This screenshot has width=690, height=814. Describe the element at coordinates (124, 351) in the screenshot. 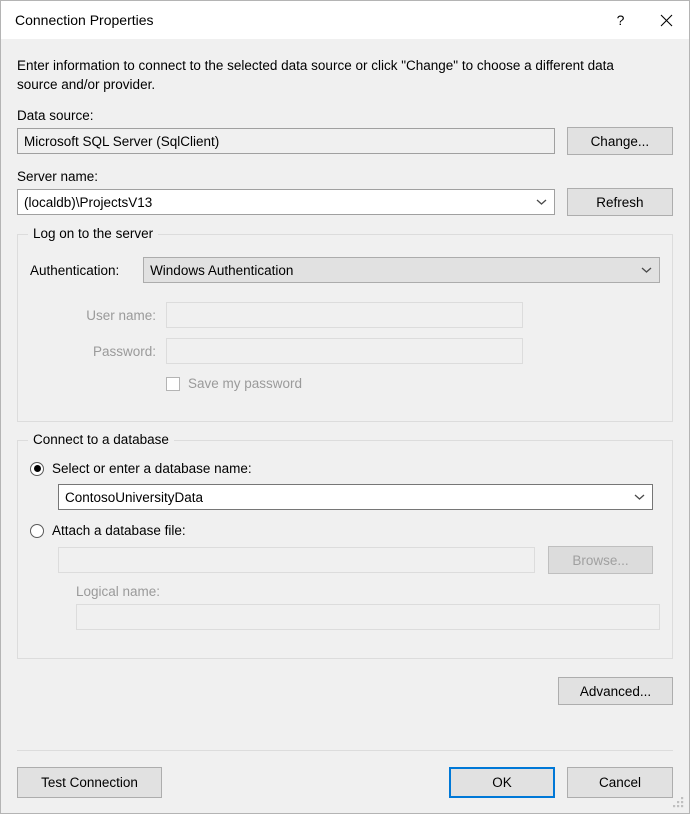

I see `password-label: Password:` at that location.